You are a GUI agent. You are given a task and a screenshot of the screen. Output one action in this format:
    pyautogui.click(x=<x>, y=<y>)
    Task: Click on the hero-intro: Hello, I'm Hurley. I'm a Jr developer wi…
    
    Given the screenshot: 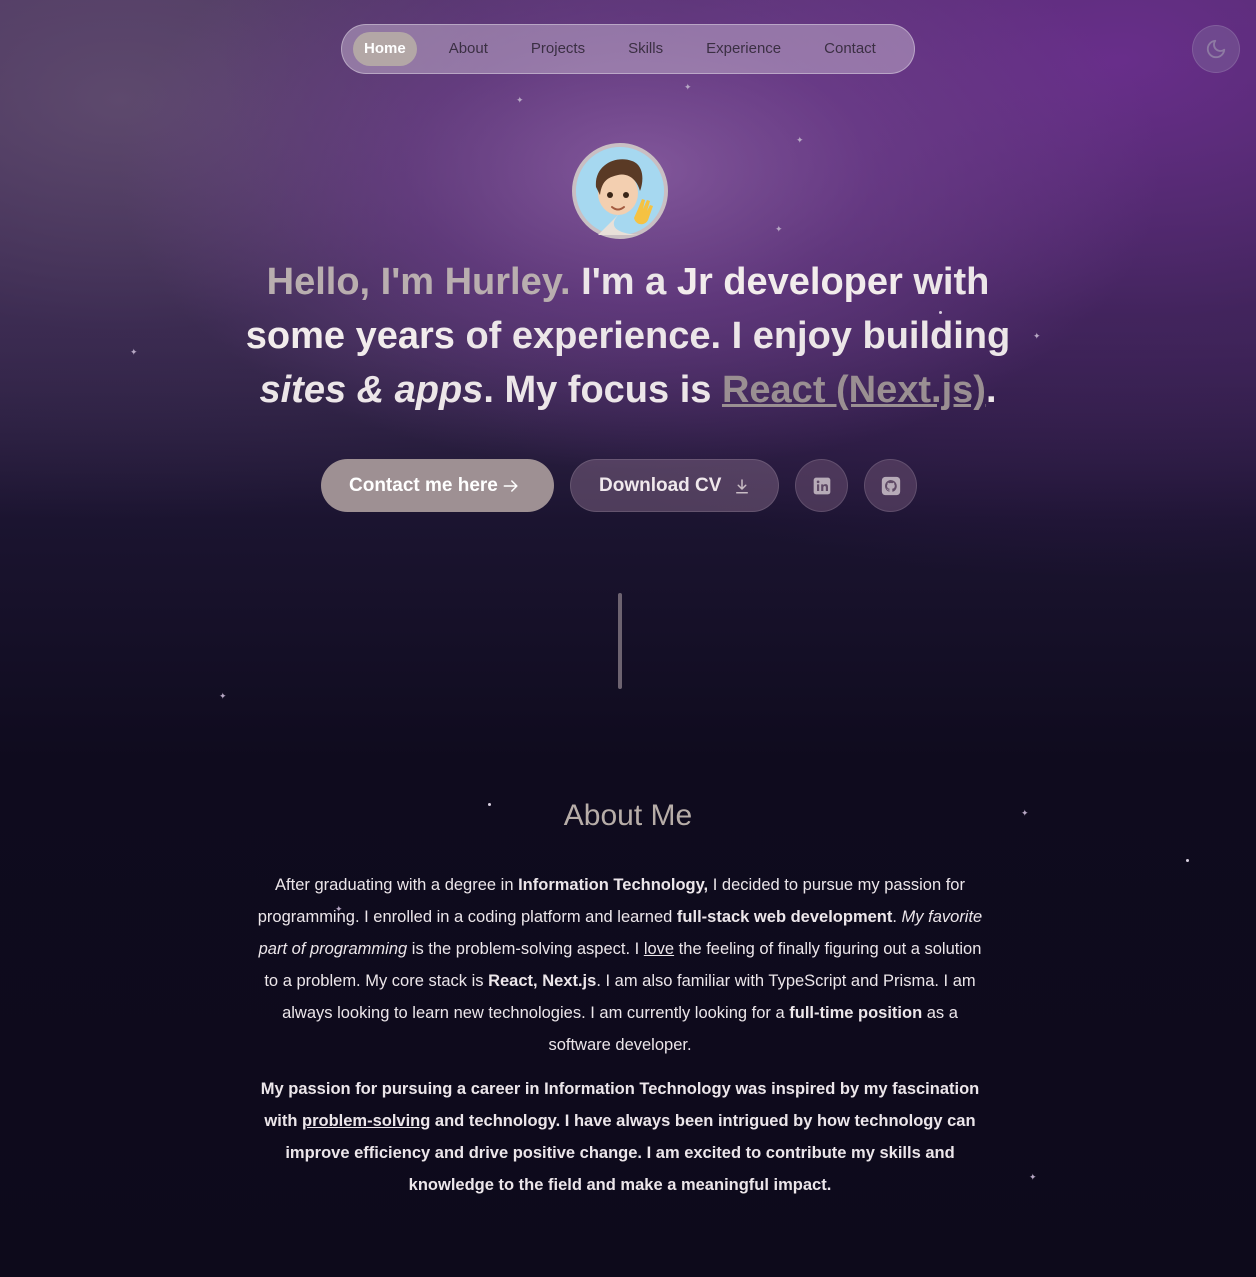 What is the action you would take?
    pyautogui.click(x=628, y=336)
    